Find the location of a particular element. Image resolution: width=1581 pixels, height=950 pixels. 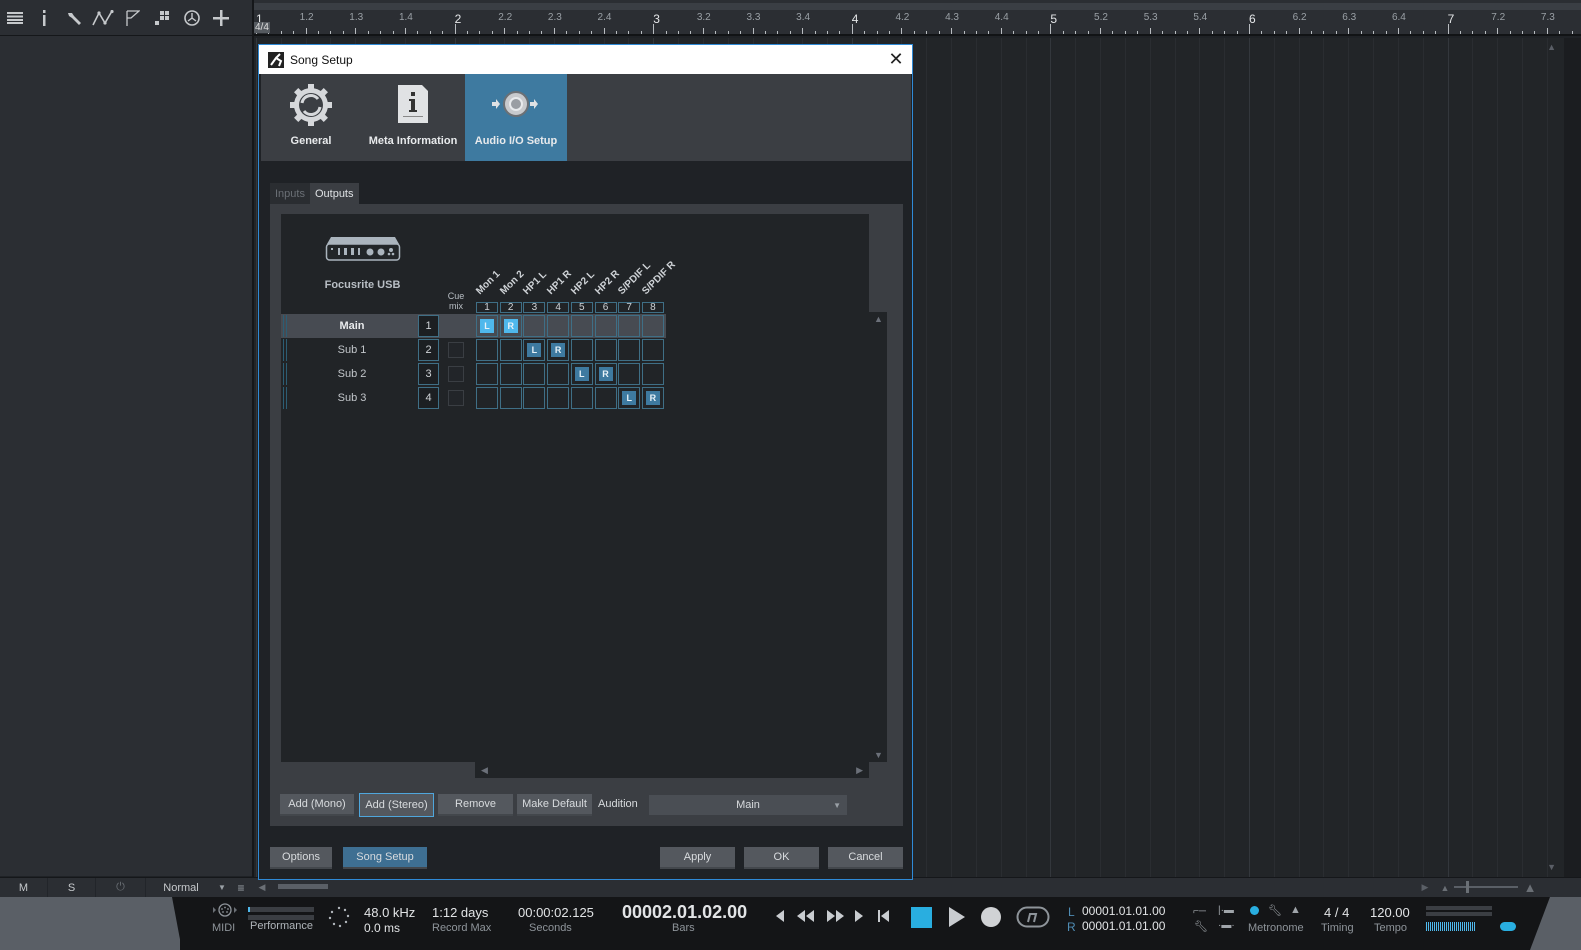

return-to-zero-icon is located at coordinates (884, 918).